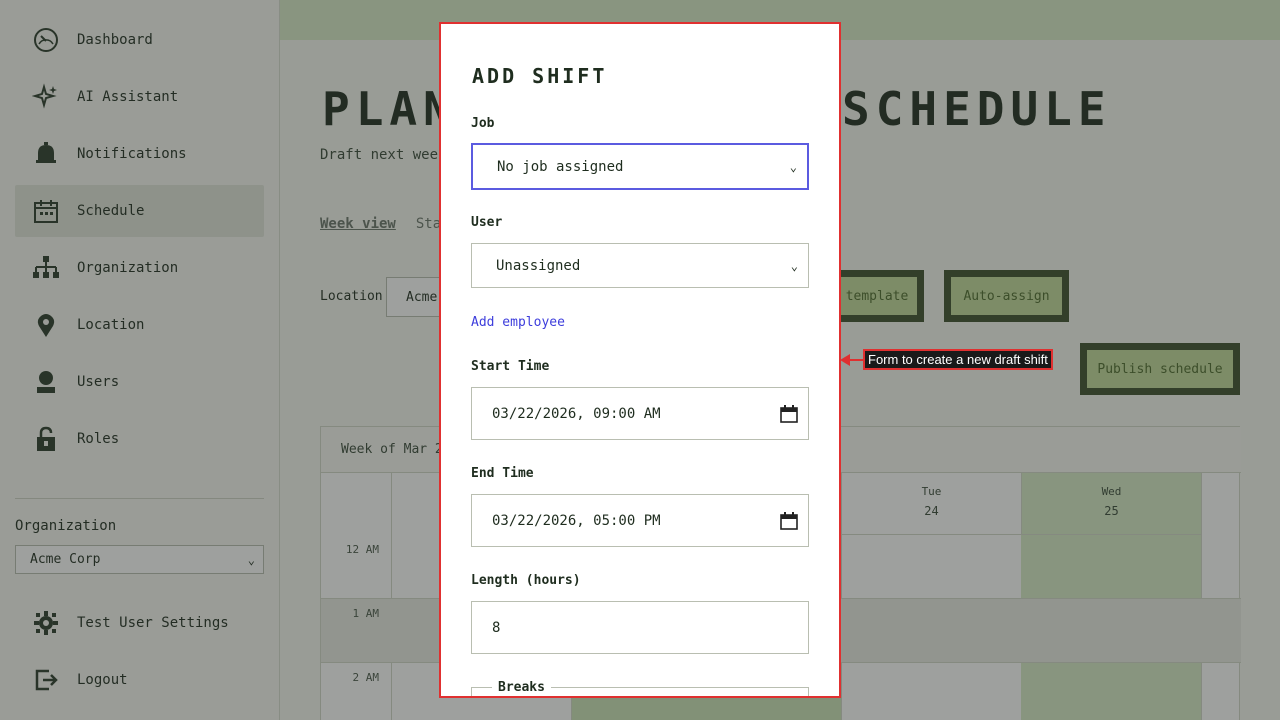 The width and height of the screenshot is (1280, 720). Describe the element at coordinates (640, 265) in the screenshot. I see `user-select: Unassigned ⌄` at that location.